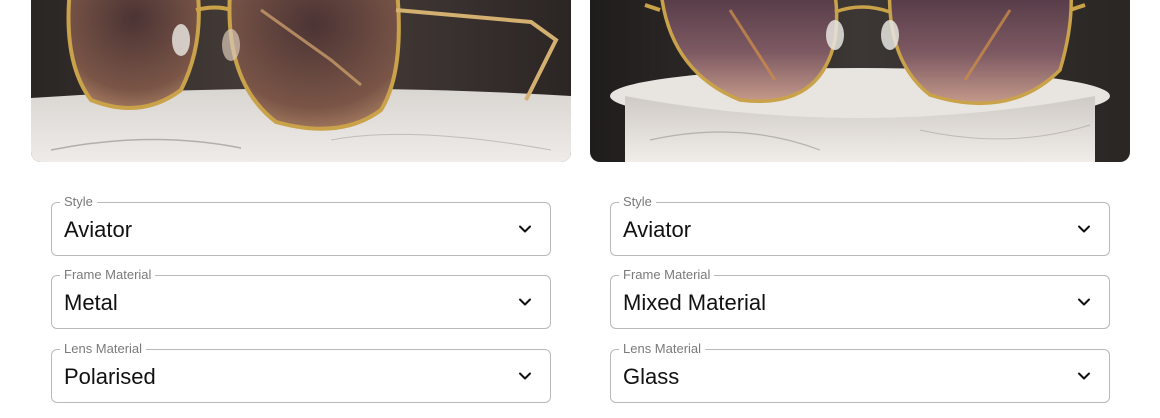 This screenshot has height=418, width=1160. I want to click on field-value: Polarised, so click(110, 376).